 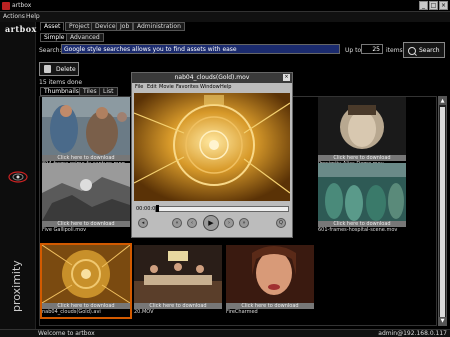 What do you see at coordinates (229, 223) in the screenshot?
I see `step-forward-icon: ›` at bounding box center [229, 223].